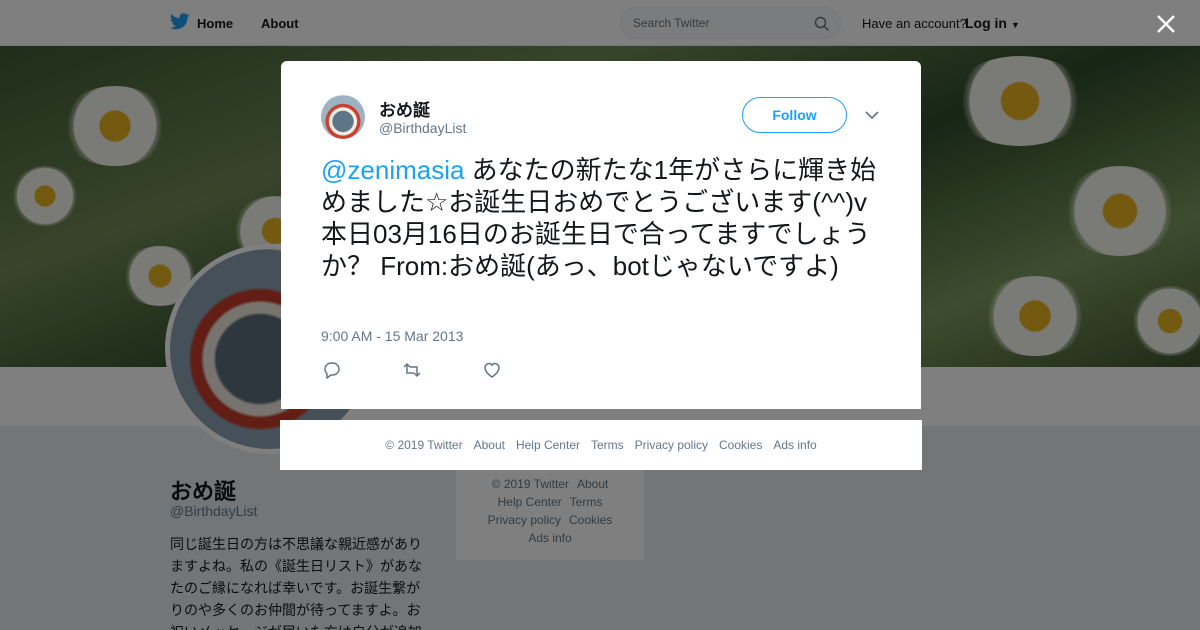 The height and width of the screenshot is (630, 1200). Describe the element at coordinates (392, 170) in the screenshot. I see `tweet-mention-link: @zenimasia` at that location.